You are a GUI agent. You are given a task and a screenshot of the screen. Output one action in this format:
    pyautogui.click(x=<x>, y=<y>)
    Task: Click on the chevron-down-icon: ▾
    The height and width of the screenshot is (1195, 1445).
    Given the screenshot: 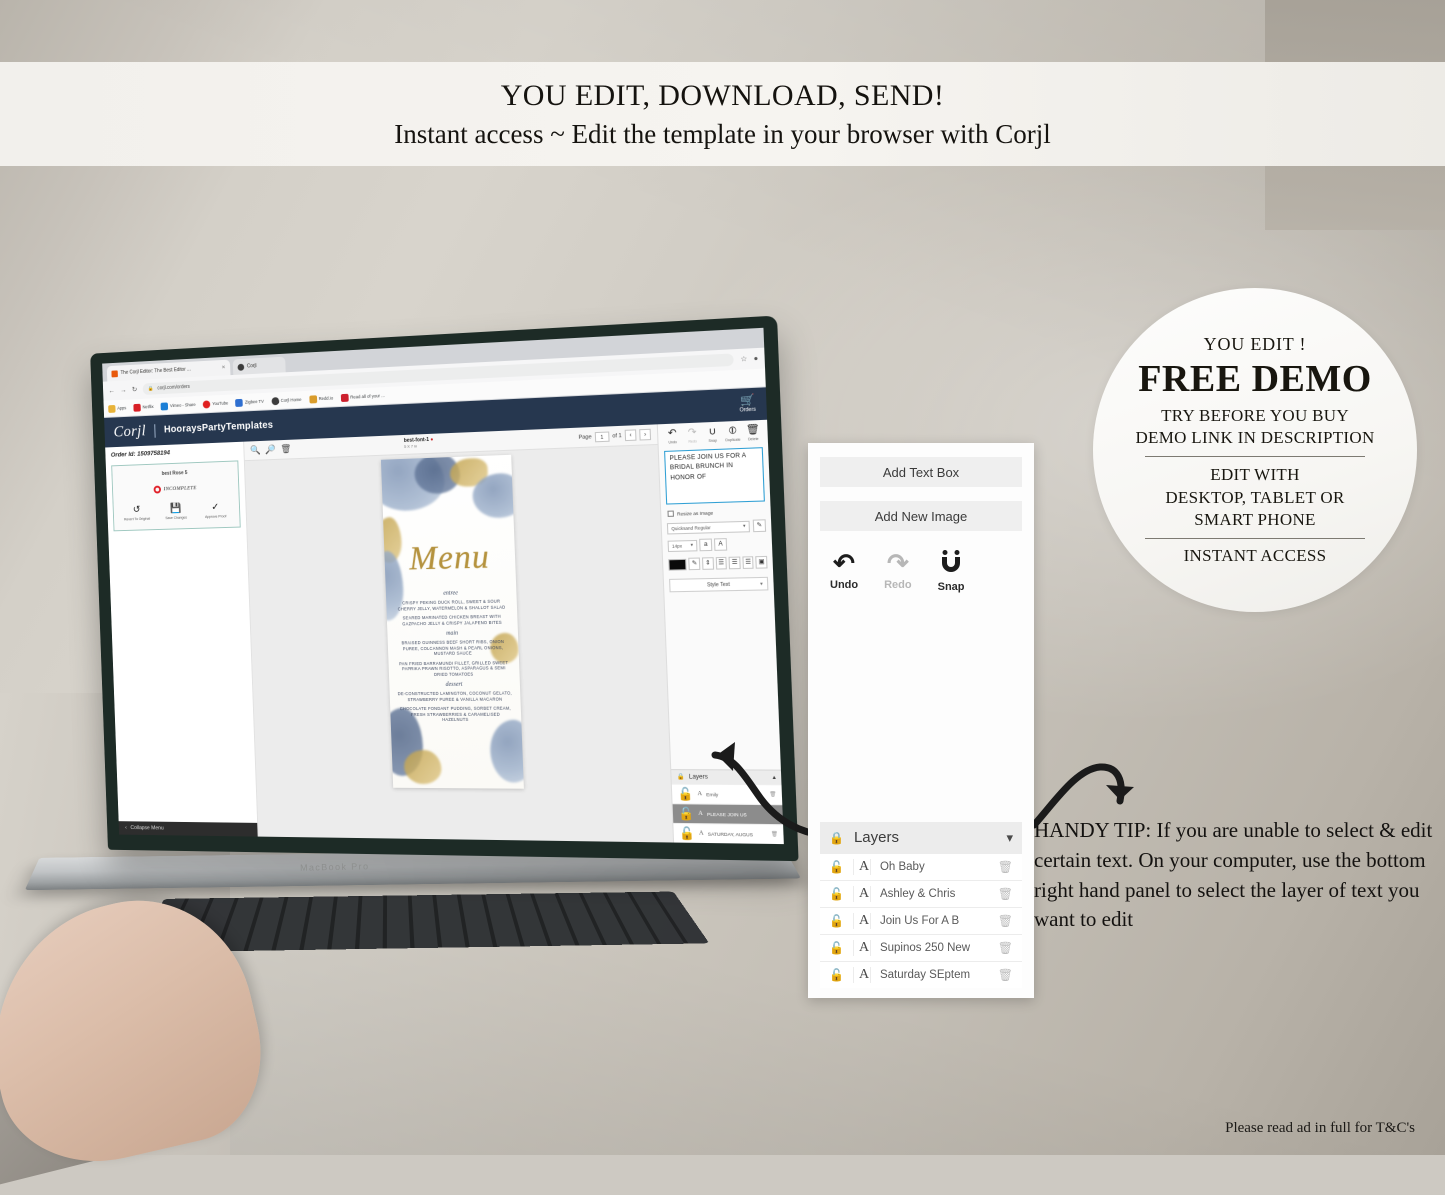 What is the action you would take?
    pyautogui.click(x=1009, y=838)
    